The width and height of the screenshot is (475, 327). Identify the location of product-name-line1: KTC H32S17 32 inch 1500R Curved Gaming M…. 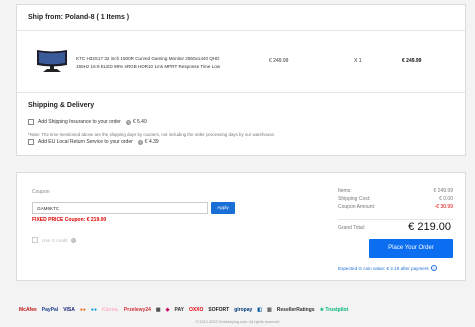
(148, 58).